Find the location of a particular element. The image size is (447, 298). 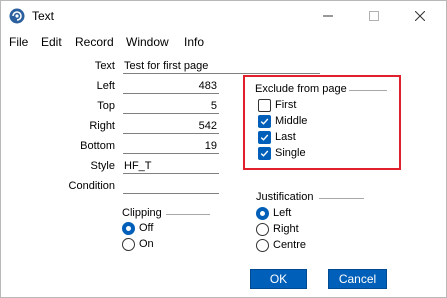

right-label: Right is located at coordinates (102, 126).